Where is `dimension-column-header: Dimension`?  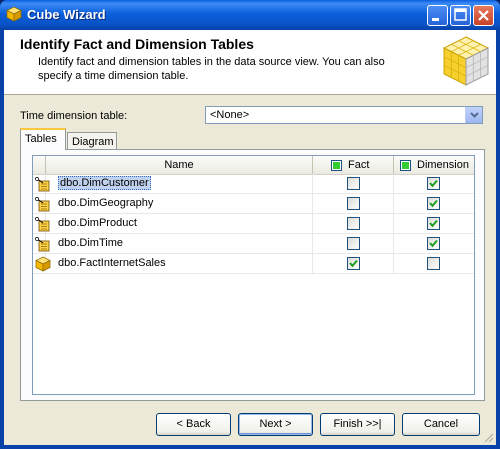
dimension-column-header: Dimension is located at coordinates (434, 165).